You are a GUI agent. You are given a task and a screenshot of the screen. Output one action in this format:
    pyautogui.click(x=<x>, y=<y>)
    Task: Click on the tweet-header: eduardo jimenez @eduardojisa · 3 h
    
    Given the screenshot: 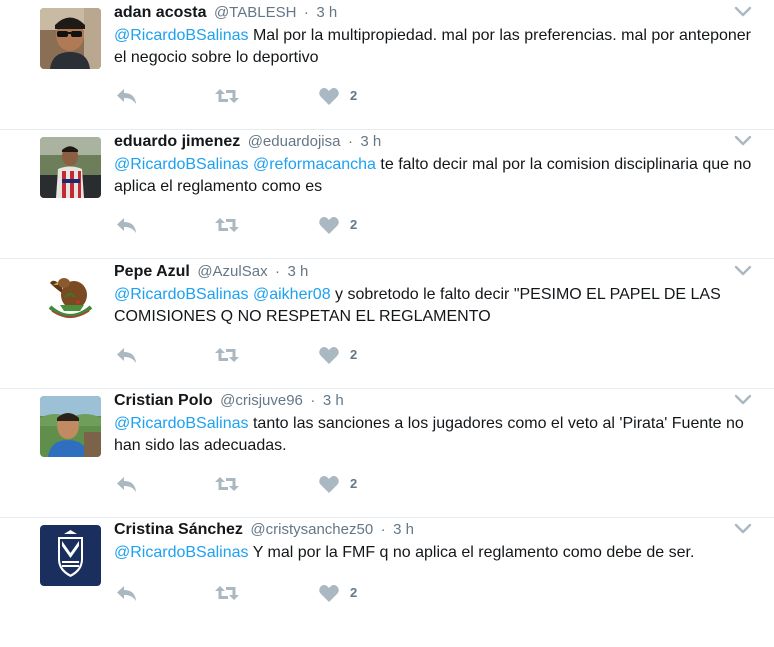 What is the action you would take?
    pyautogui.click(x=247, y=142)
    